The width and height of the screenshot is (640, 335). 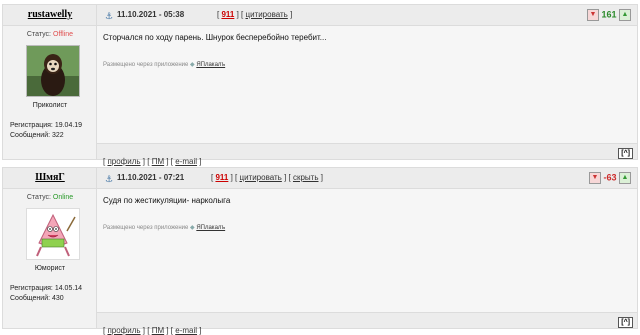 I want to click on hide-link: скрыть, so click(x=306, y=177).